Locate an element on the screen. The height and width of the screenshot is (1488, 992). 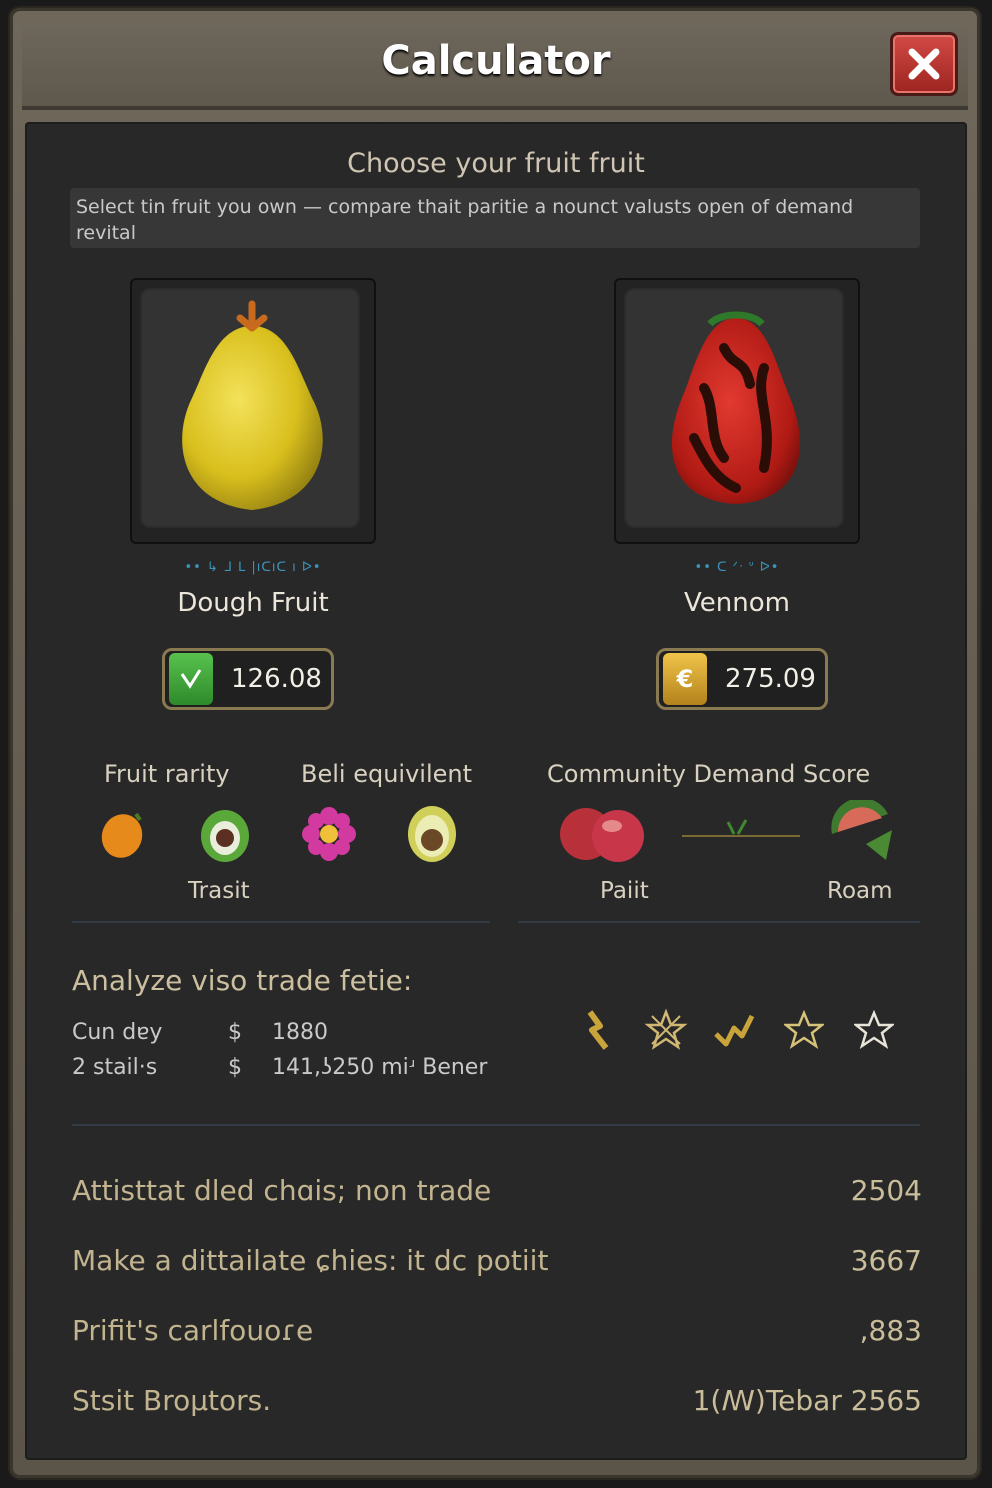
euro-coin-icon: € is located at coordinates (685, 679).